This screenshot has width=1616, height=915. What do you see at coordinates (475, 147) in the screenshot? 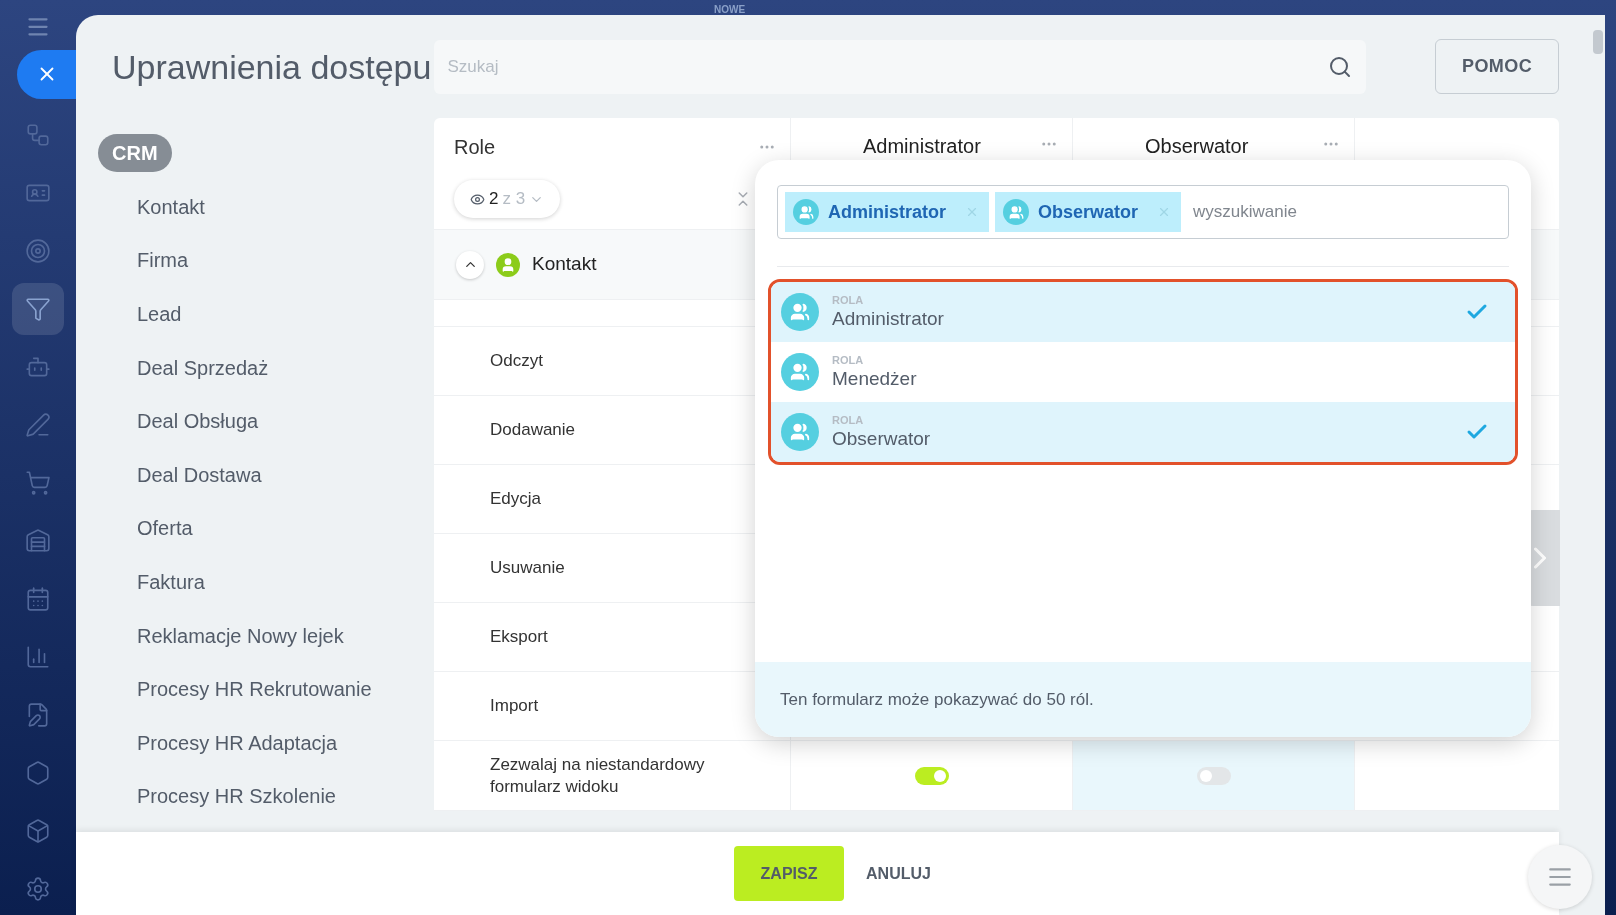
I see `column-header: Role` at bounding box center [475, 147].